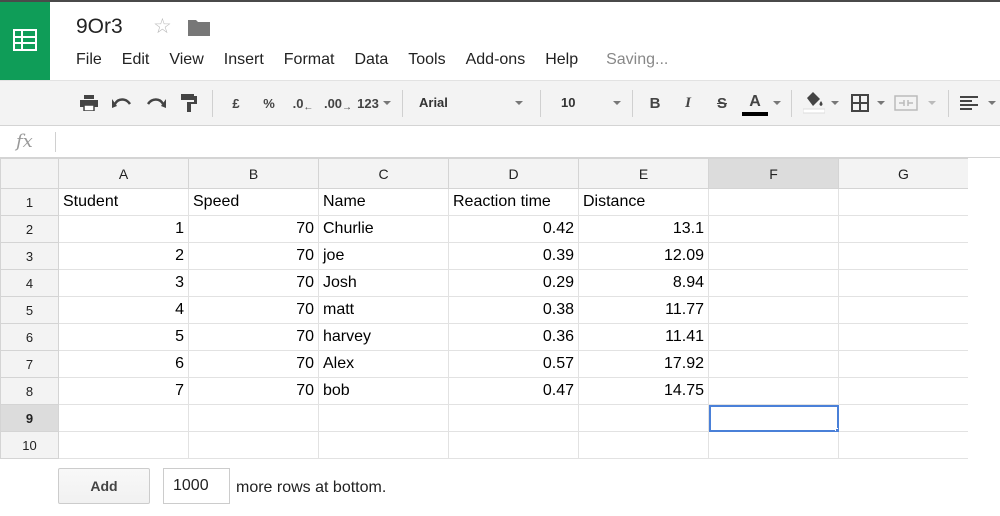 The width and height of the screenshot is (1000, 516). Describe the element at coordinates (643, 202) in the screenshot. I see `cell-e1: Distance` at that location.